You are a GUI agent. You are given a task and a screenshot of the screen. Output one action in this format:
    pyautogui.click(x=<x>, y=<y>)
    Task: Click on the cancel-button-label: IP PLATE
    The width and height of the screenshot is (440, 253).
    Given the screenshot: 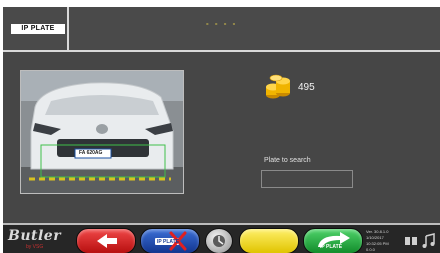 What is the action you would take?
    pyautogui.click(x=168, y=242)
    